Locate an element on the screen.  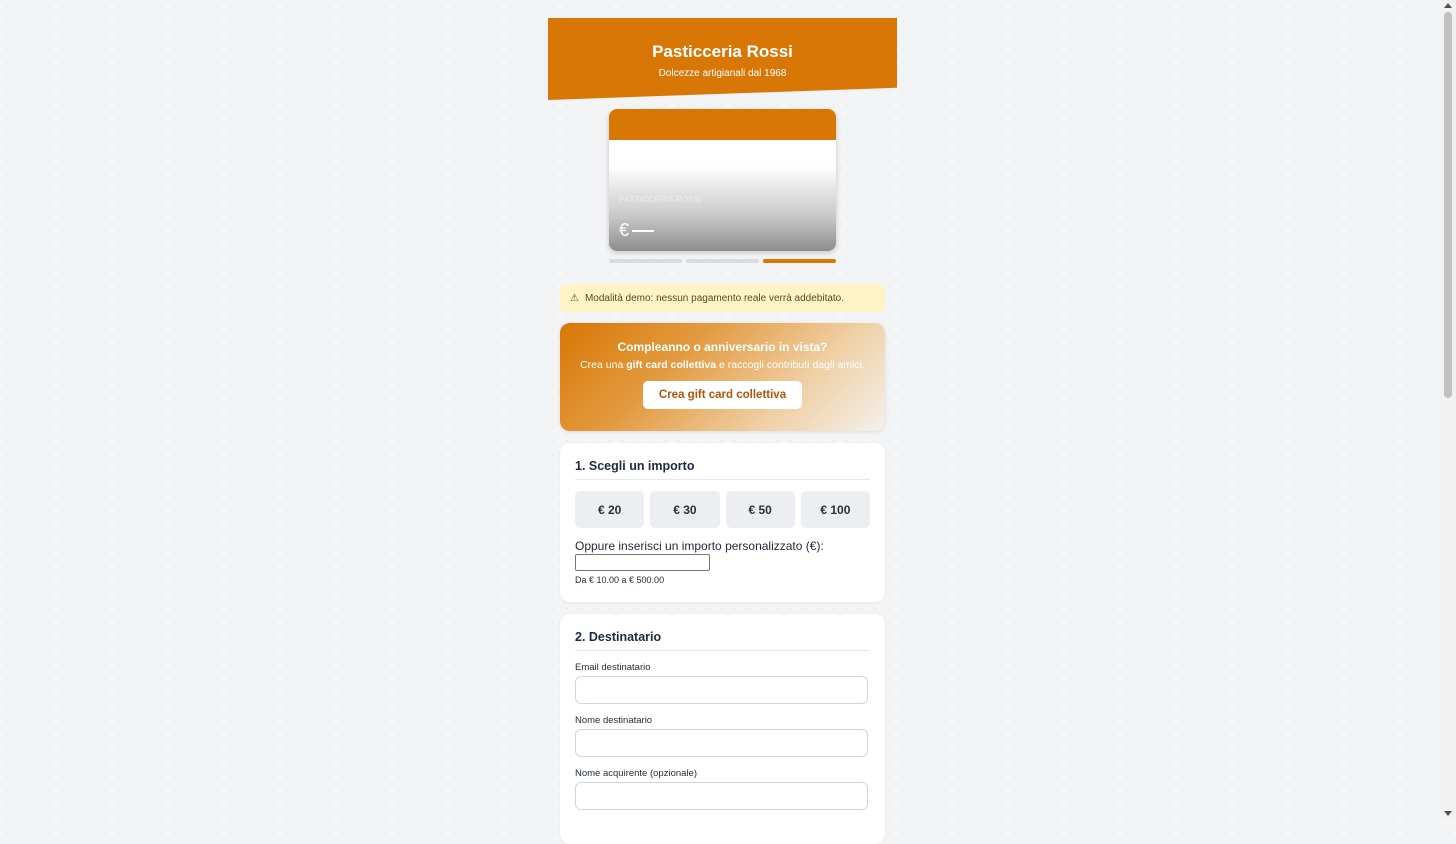
shop-subtitle: Dolcezze artigianali dal 1968 is located at coordinates (722, 73).